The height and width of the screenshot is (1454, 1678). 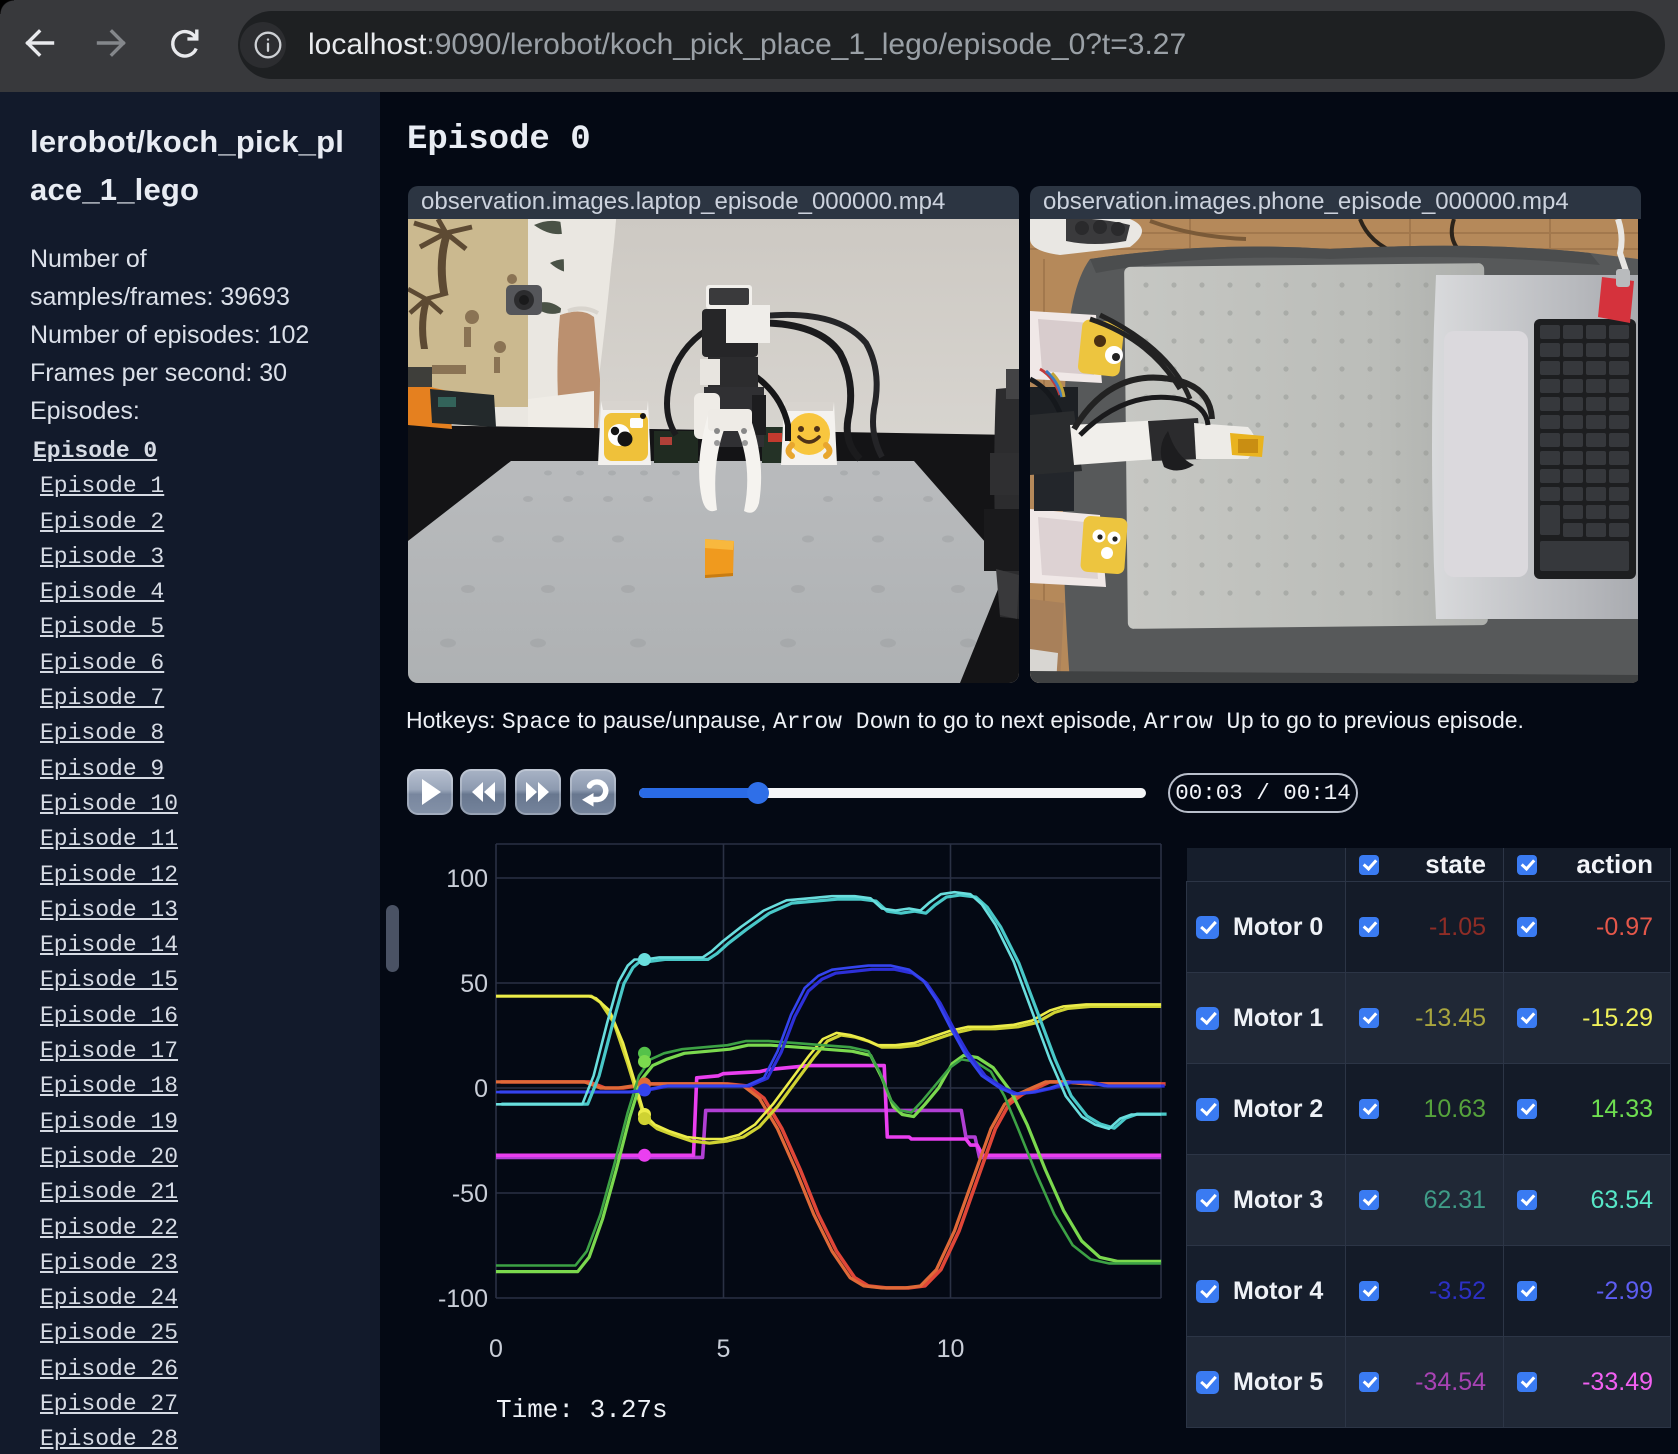 What do you see at coordinates (463, 1299) in the screenshot?
I see `svg-text: -100` at bounding box center [463, 1299].